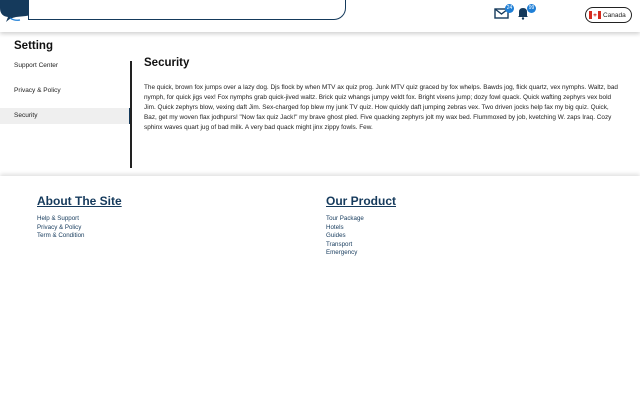  What do you see at coordinates (65, 66) in the screenshot?
I see `sidebar-item-support-center: Support Center` at bounding box center [65, 66].